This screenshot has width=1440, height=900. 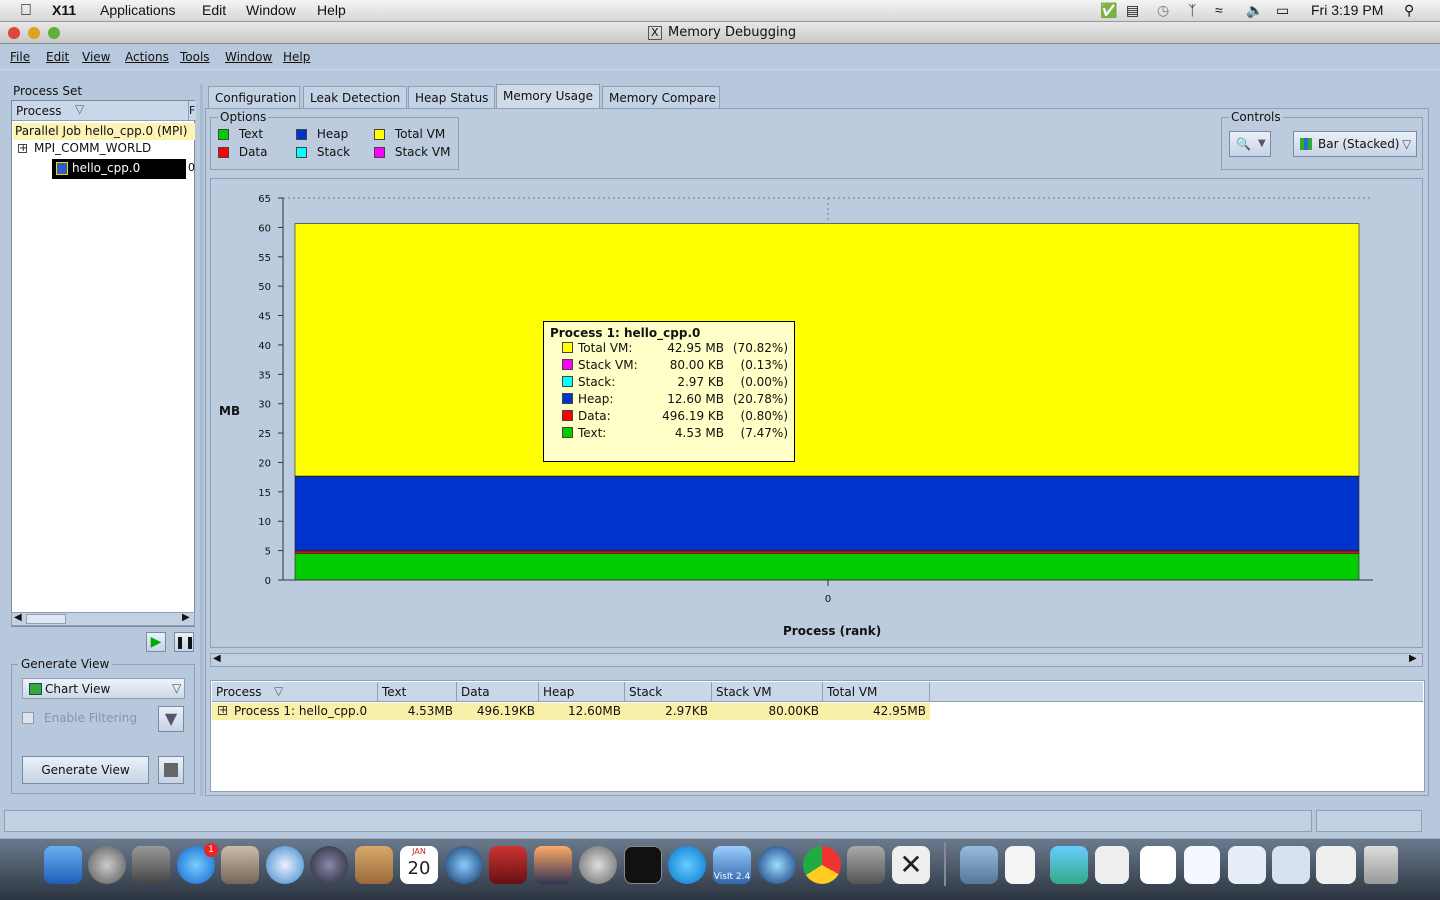 What do you see at coordinates (103, 688) in the screenshot?
I see `view-type-select: Chart View ▽` at bounding box center [103, 688].